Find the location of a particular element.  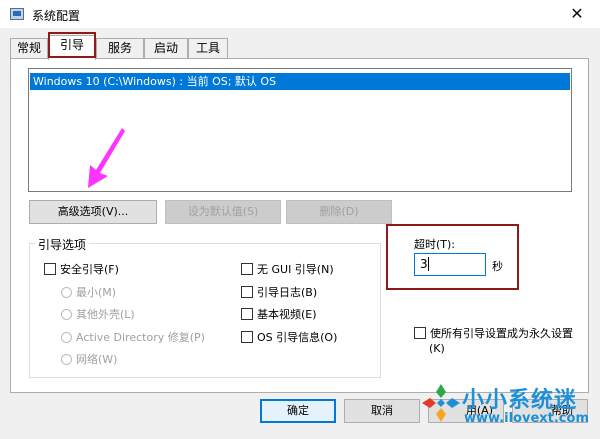

tab-services: 服务 is located at coordinates (120, 48).